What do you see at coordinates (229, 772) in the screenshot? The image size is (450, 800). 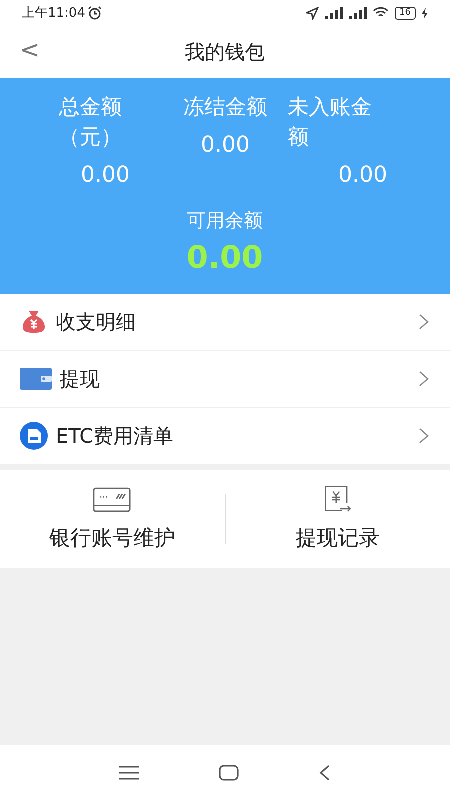 I see `home-icon` at bounding box center [229, 772].